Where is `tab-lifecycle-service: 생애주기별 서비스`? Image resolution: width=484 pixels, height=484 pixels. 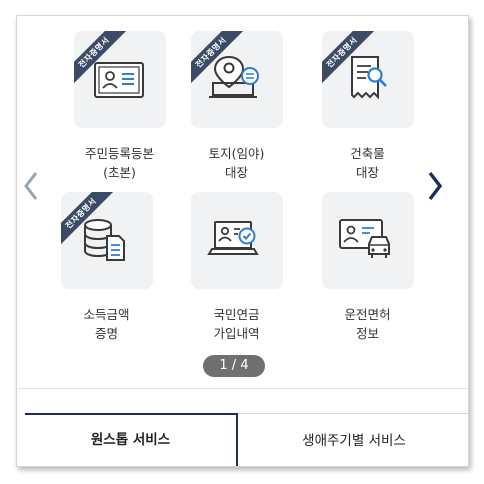
tab-lifecycle-service: 생애주기별 서비스 is located at coordinates (353, 439).